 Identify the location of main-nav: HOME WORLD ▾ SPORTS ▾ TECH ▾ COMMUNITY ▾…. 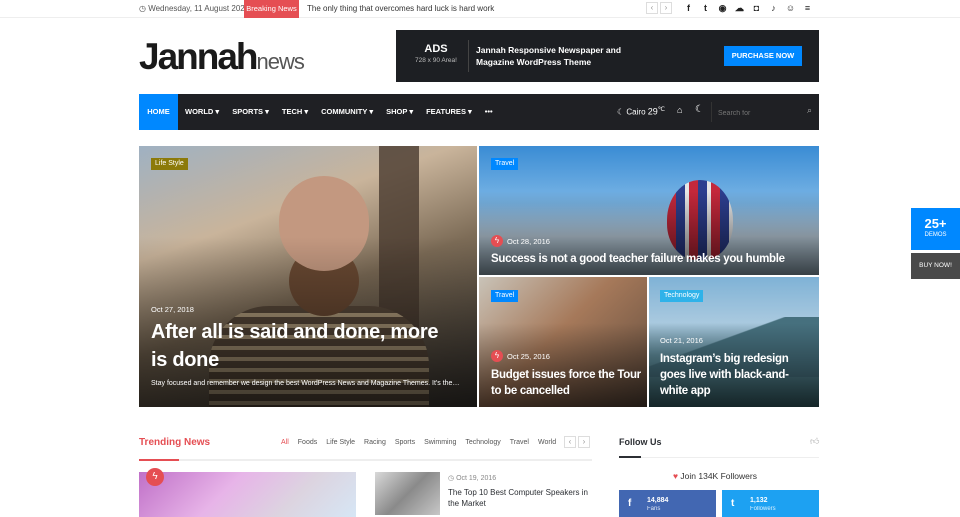
(479, 112).